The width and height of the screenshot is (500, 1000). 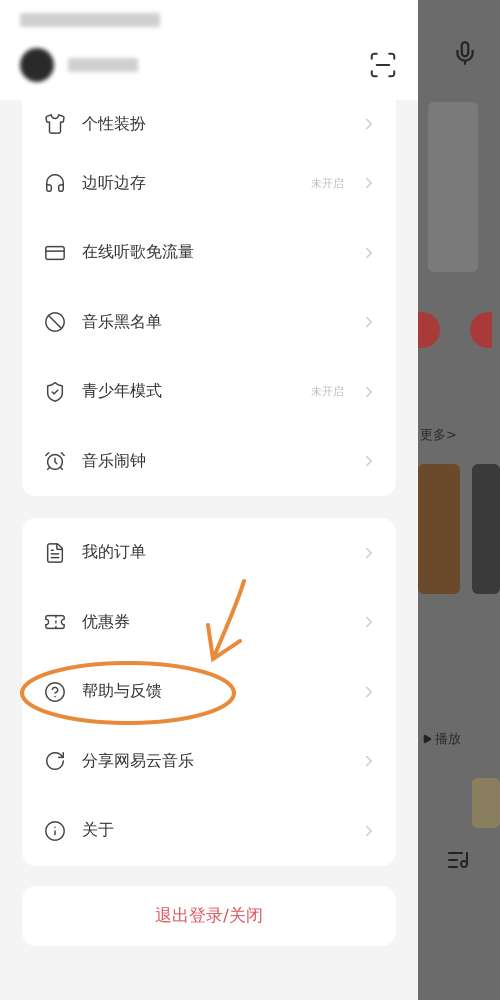 What do you see at coordinates (209, 916) in the screenshot?
I see `logout-button: 退出登录/关闭` at bounding box center [209, 916].